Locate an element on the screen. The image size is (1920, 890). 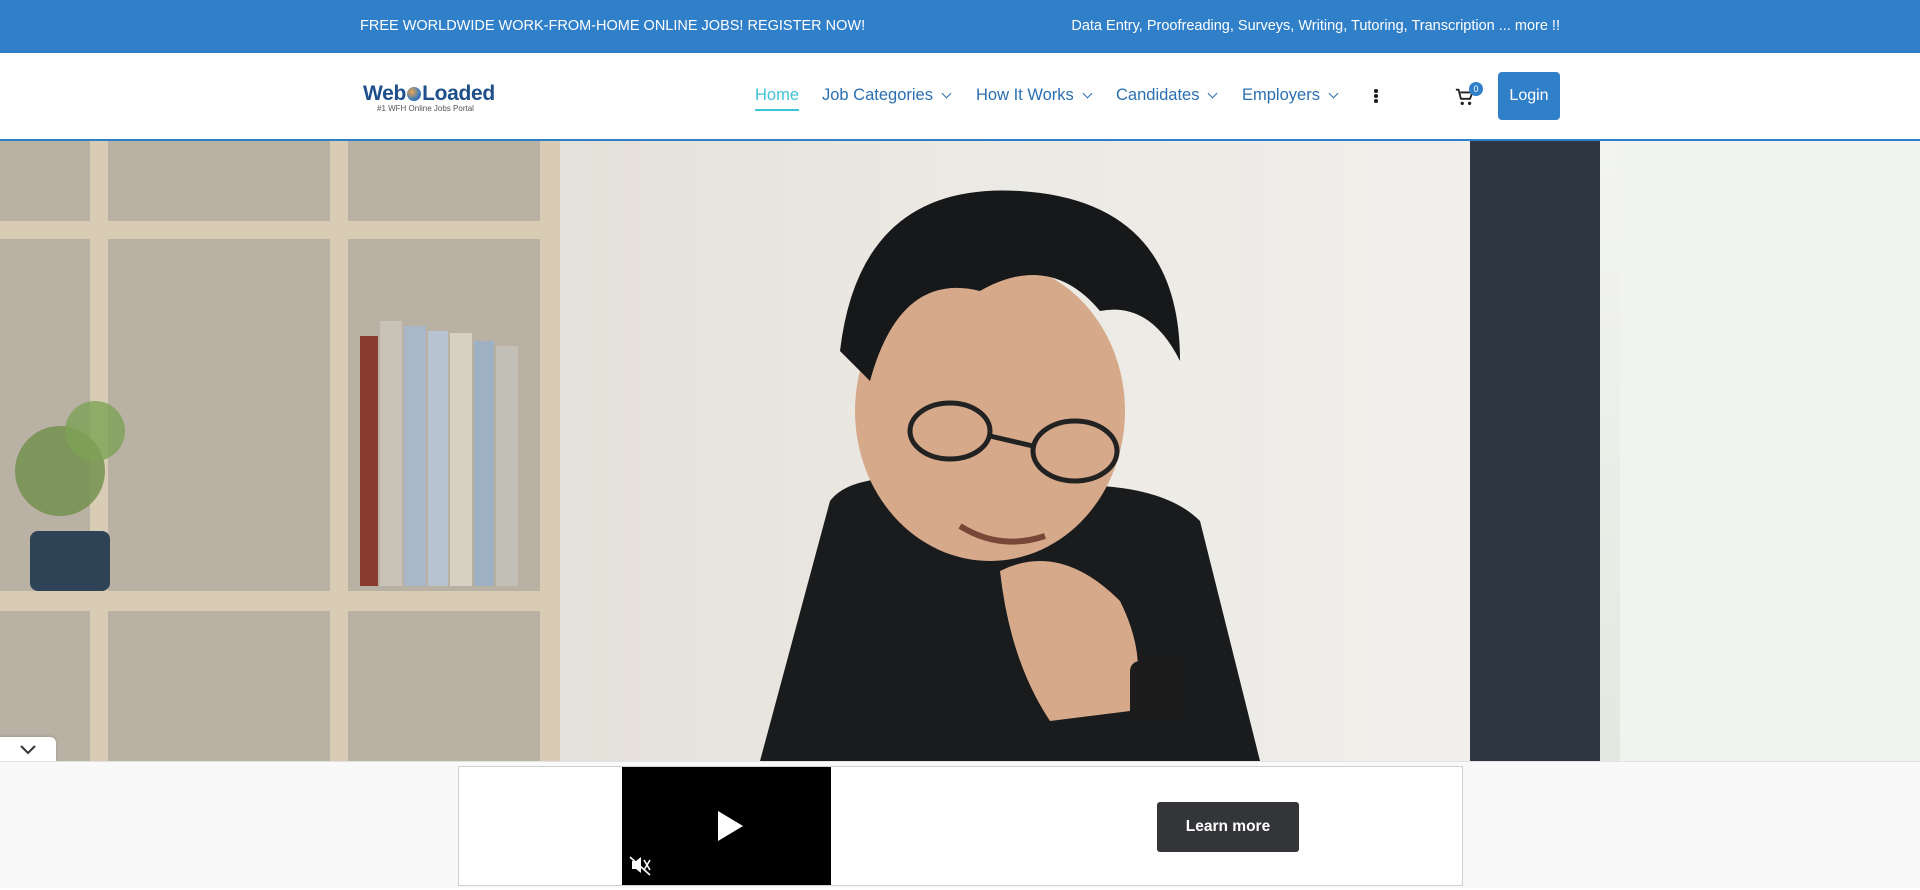
nav-item-how-it-works: How It Works is located at coordinates (1034, 95).